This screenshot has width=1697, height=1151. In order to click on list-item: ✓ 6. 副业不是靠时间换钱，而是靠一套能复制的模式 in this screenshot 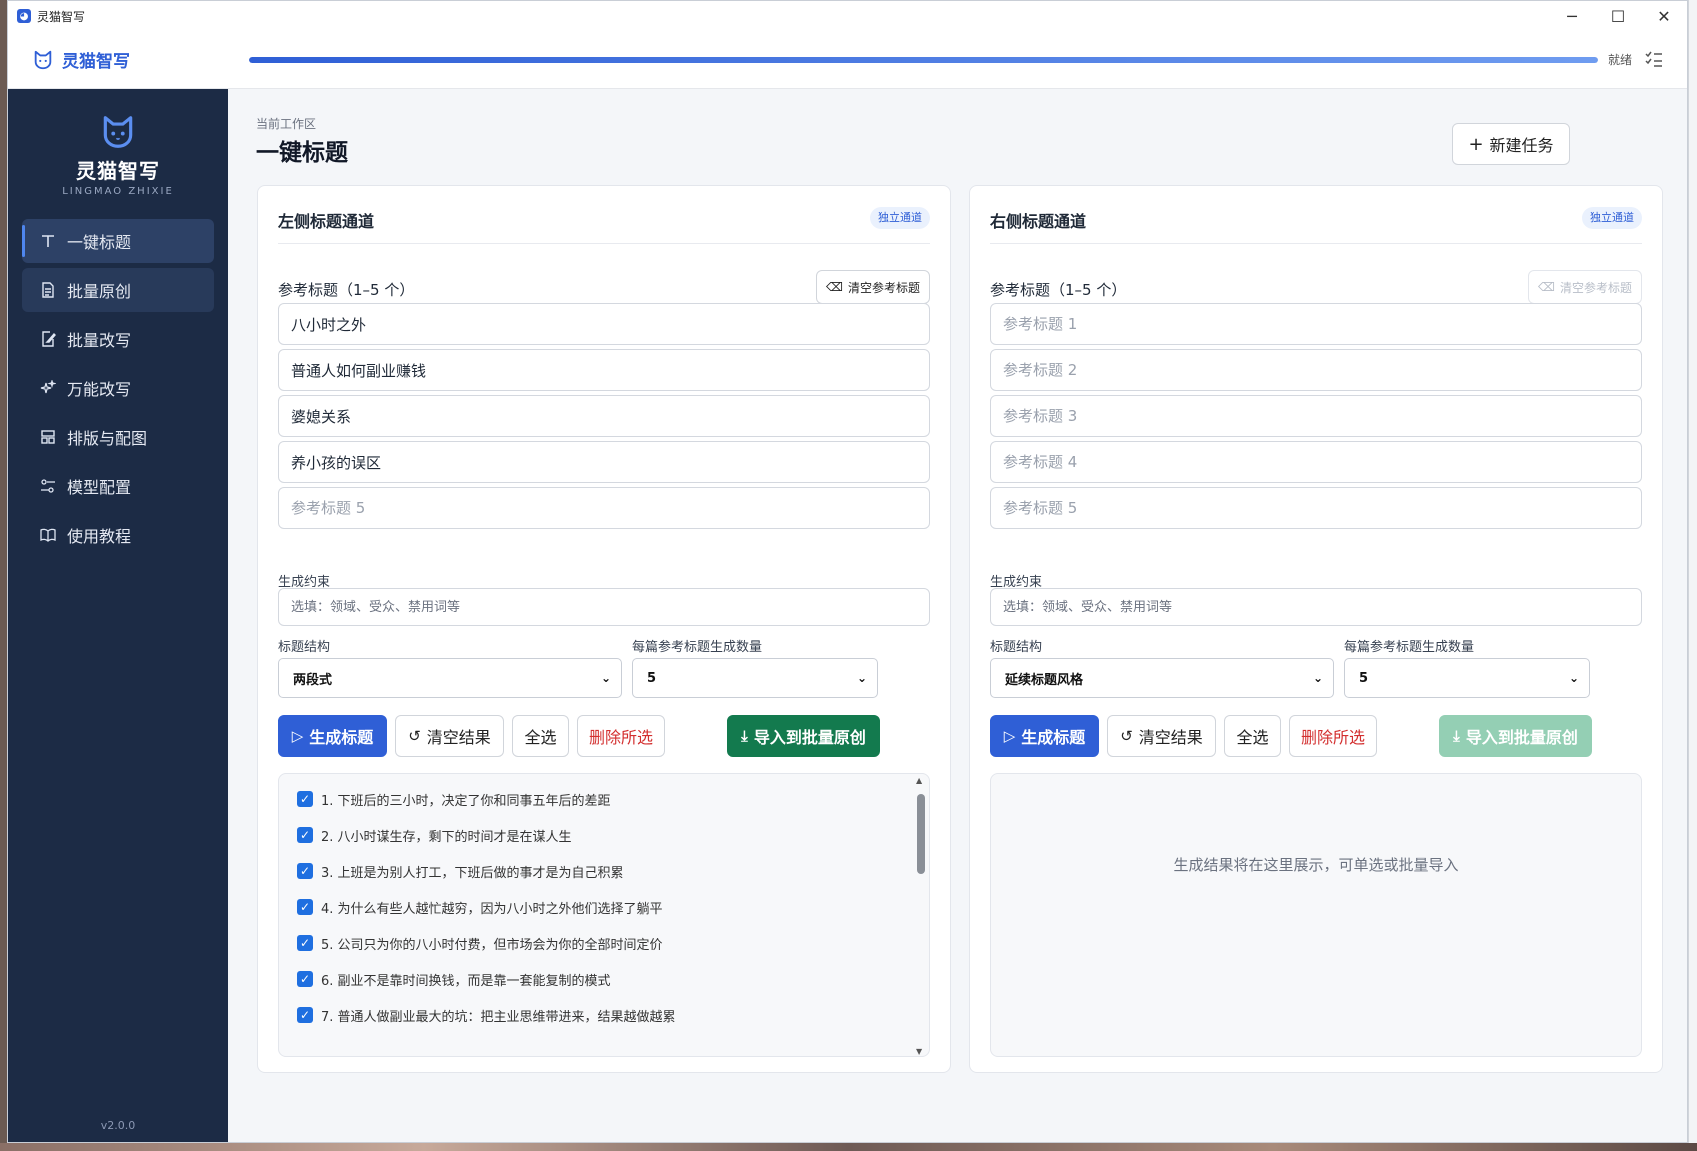, I will do `click(454, 979)`.